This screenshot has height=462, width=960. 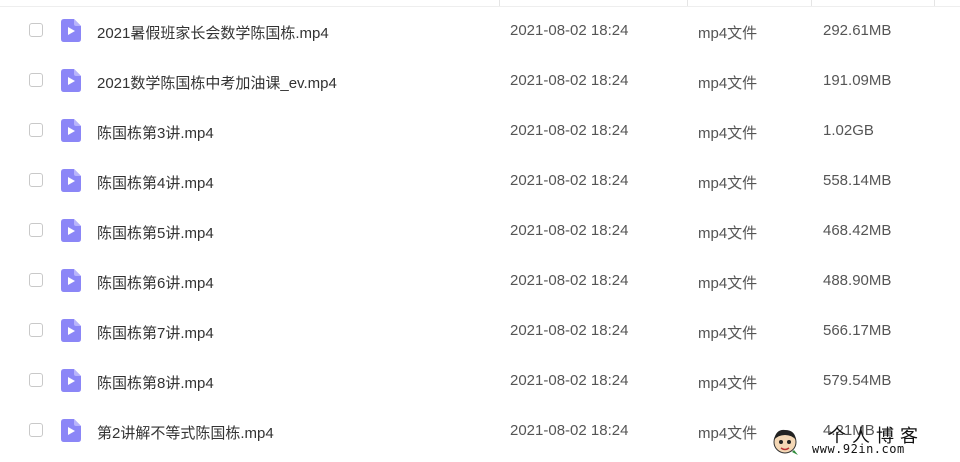 I want to click on file-row: 陈国栋第5讲.mp4 2021-08-02 18:24 mp4文件 468.42MB, so click(x=480, y=231).